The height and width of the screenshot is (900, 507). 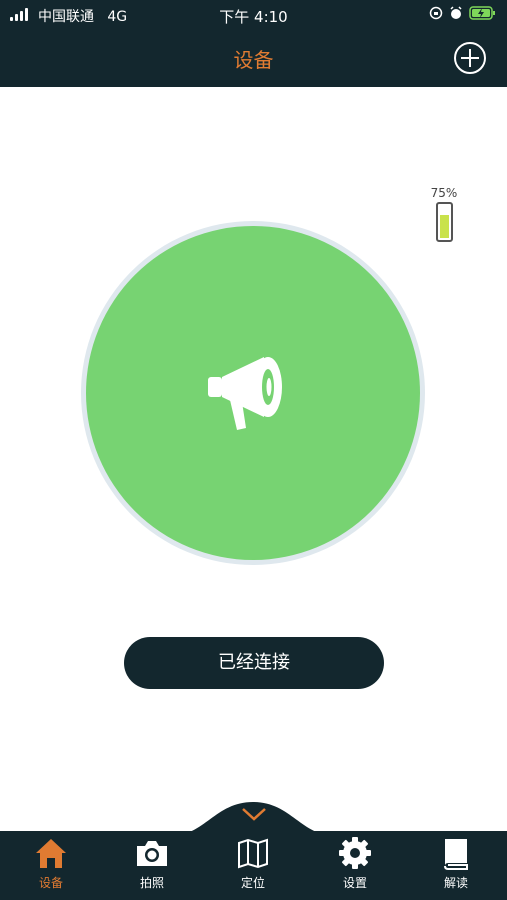 I want to click on tab-settings: 设置, so click(x=355, y=863).